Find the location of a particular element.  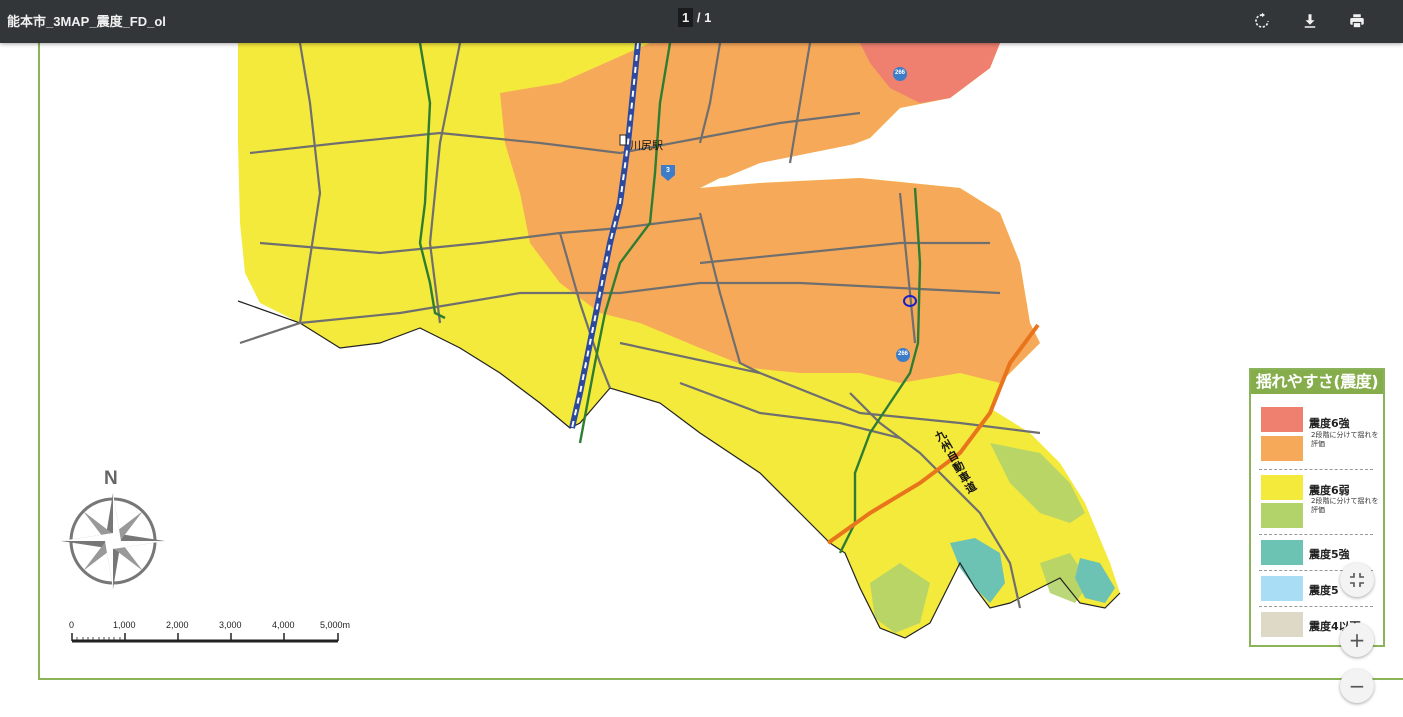

scale-label-2000: 2,000 is located at coordinates (177, 625).